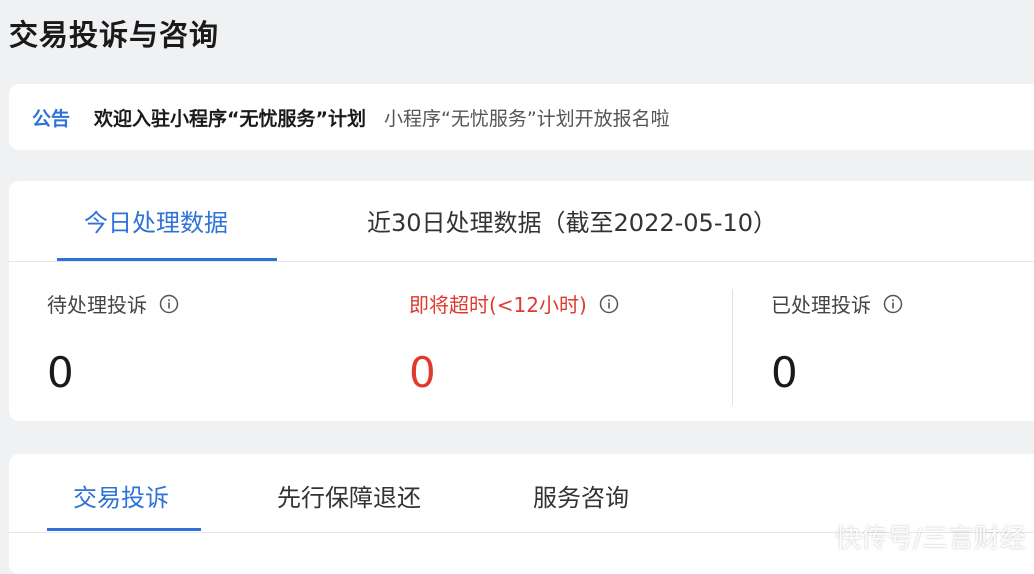 This screenshot has width=1034, height=574. What do you see at coordinates (930, 539) in the screenshot?
I see `watermark: 快传号/三言财经` at bounding box center [930, 539].